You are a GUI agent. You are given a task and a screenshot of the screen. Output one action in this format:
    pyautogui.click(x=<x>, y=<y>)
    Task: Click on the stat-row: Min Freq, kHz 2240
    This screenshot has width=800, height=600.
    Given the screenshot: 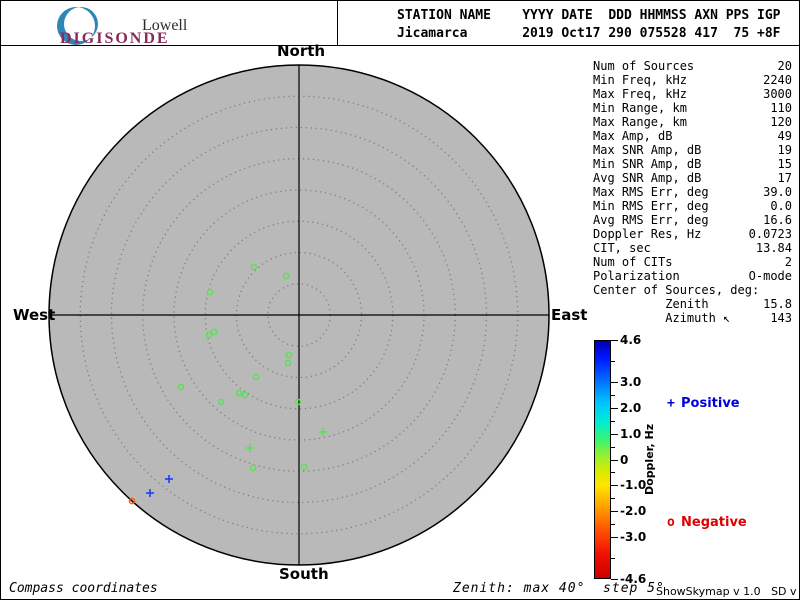 What is the action you would take?
    pyautogui.click(x=692, y=80)
    